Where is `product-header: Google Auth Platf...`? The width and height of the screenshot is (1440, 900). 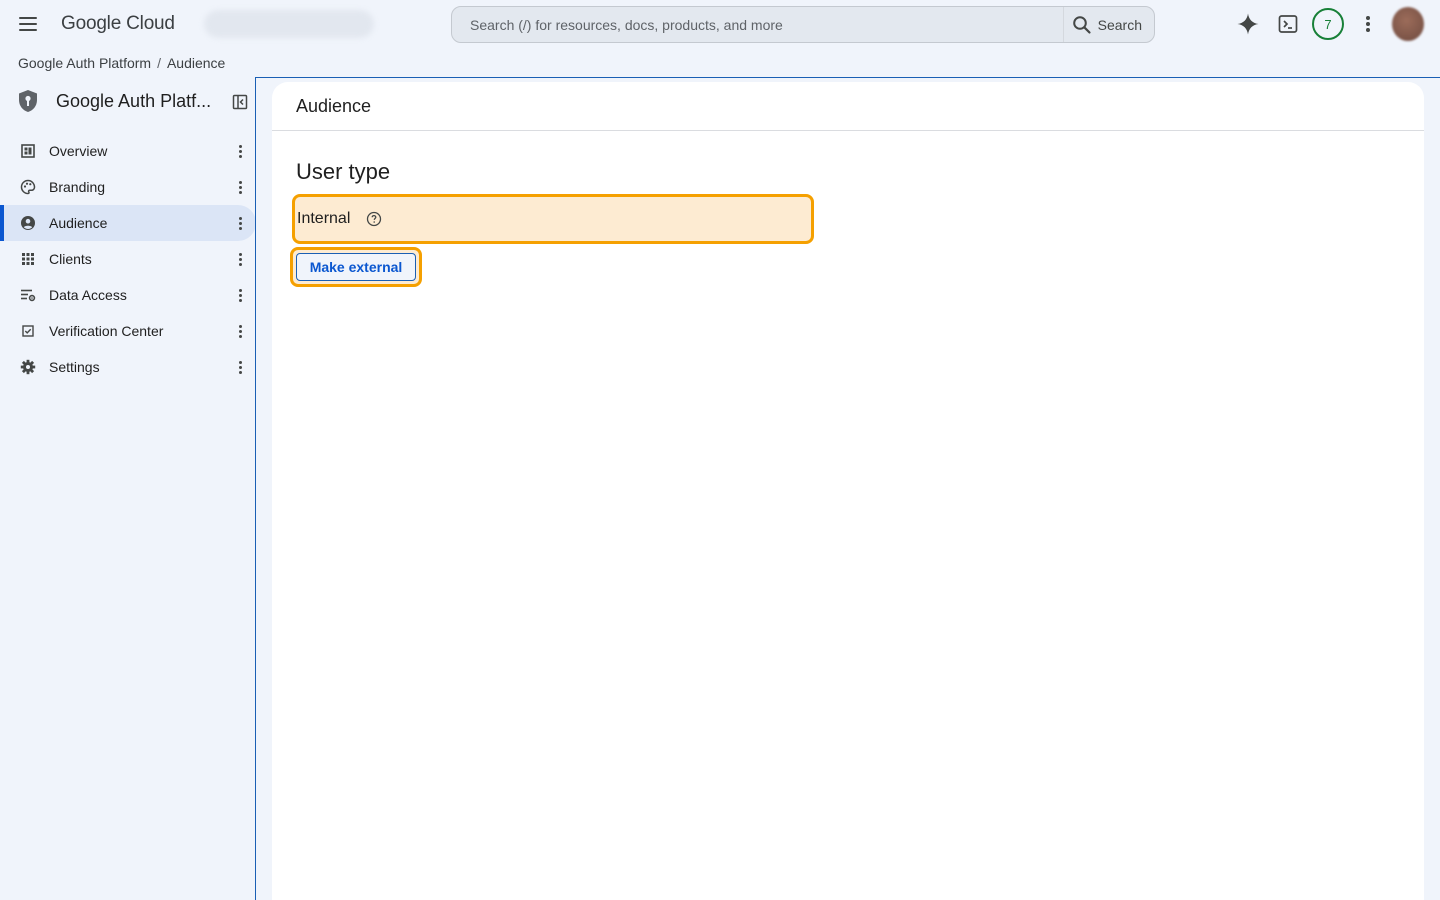
product-header: Google Auth Platf... is located at coordinates (128, 102).